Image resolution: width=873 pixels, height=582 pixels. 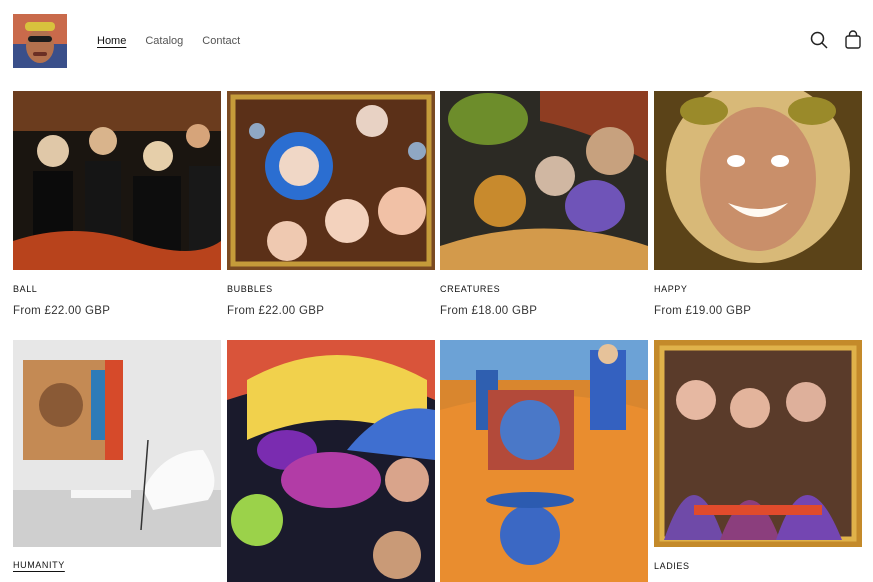 I want to click on product-title: LADIES, so click(x=672, y=566).